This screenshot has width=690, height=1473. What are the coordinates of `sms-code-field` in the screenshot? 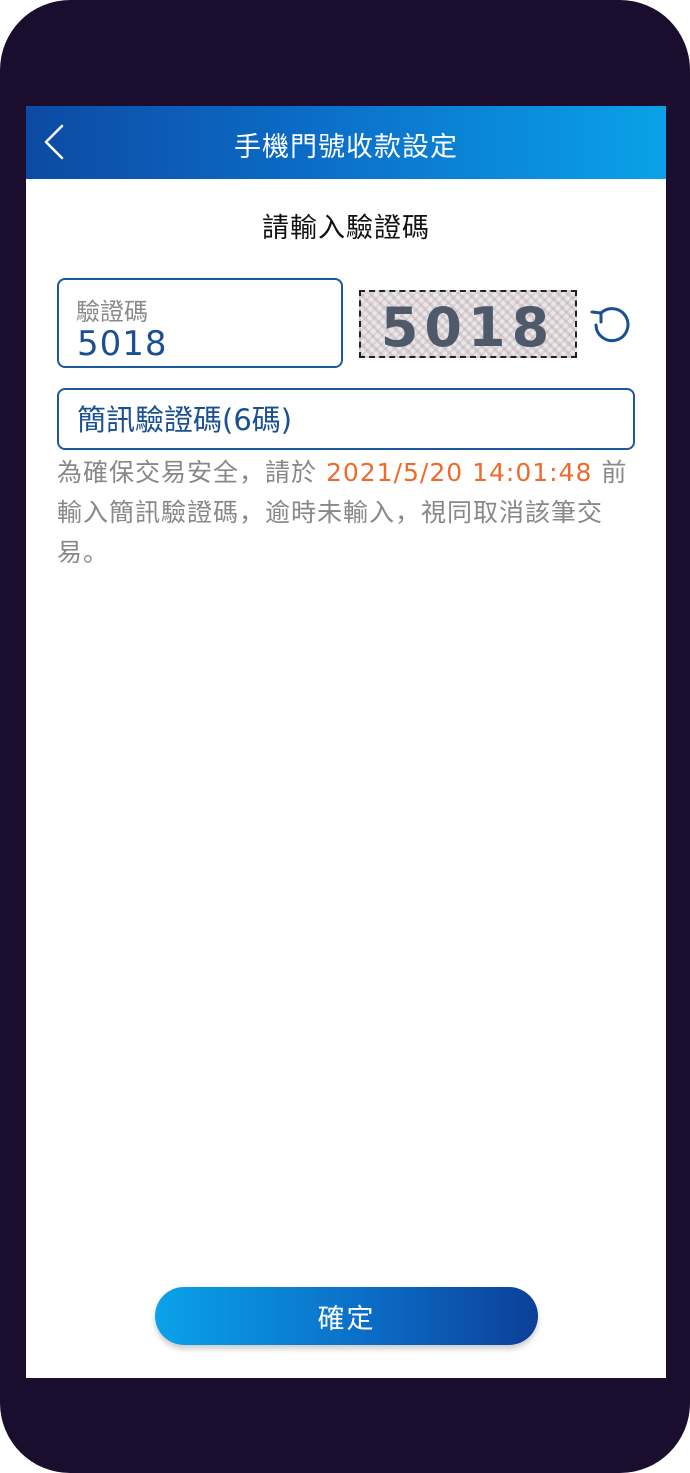 It's located at (346, 419).